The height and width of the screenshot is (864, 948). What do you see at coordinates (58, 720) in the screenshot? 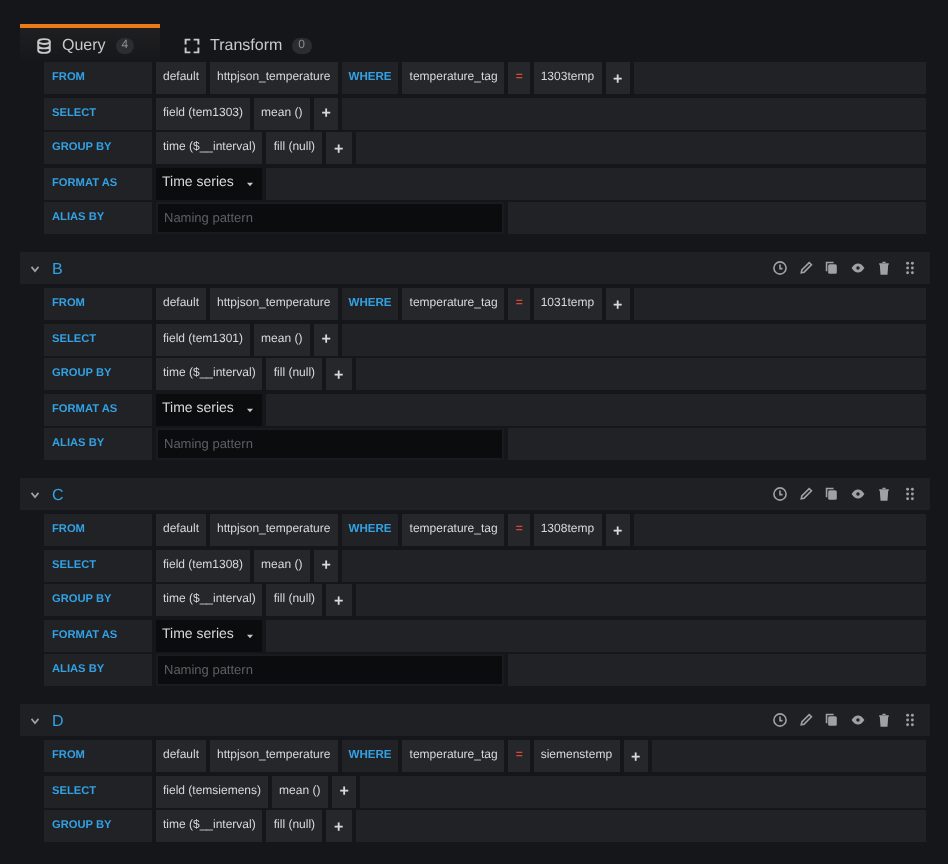
I see `query-name: D` at bounding box center [58, 720].